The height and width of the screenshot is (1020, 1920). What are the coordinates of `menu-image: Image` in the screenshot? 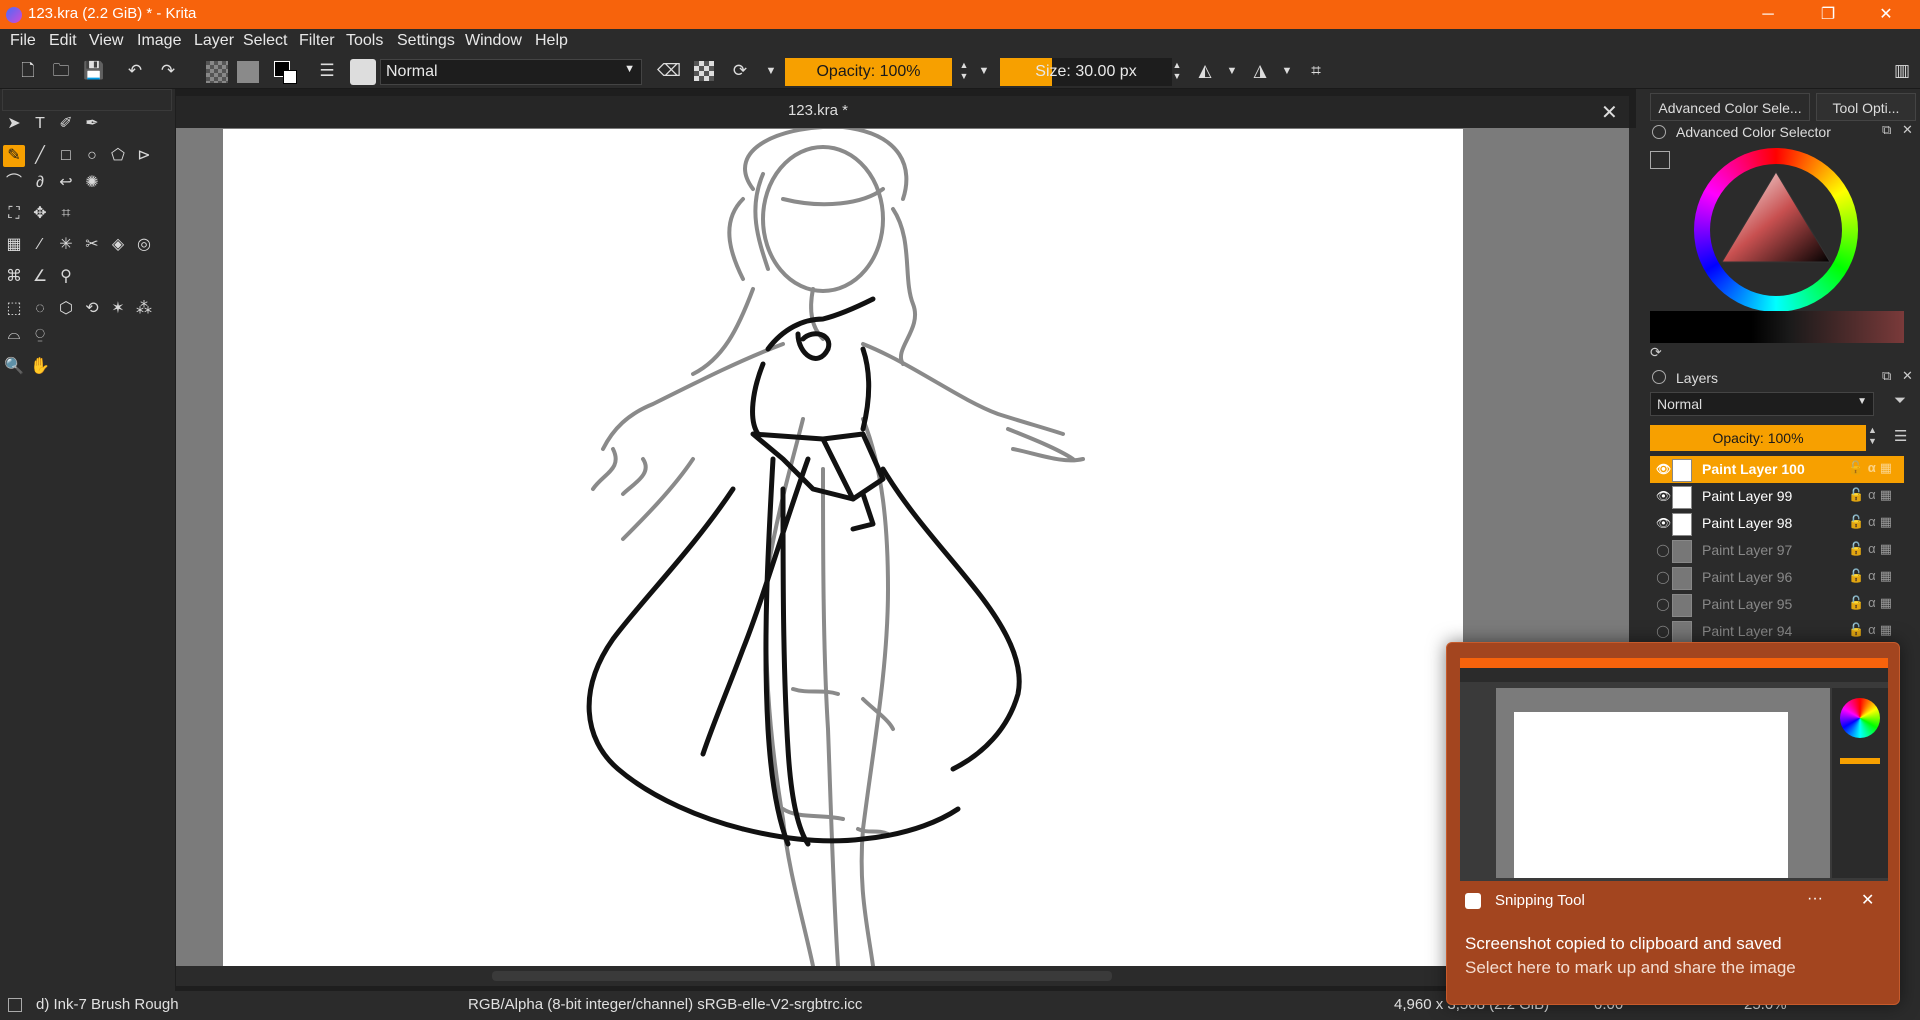 It's located at (159, 41).